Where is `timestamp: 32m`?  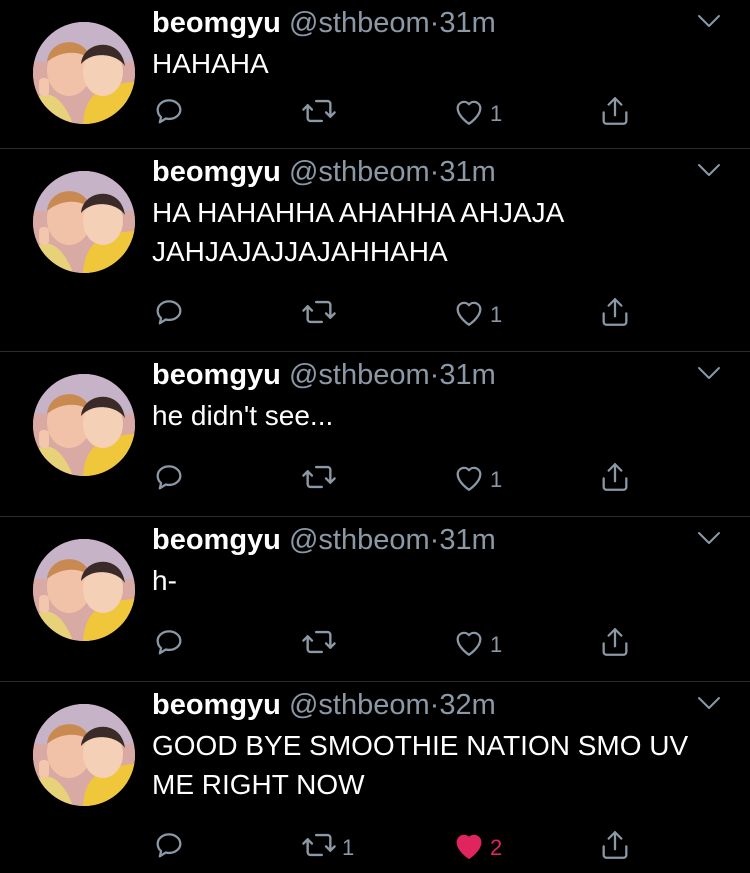 timestamp: 32m is located at coordinates (467, 705).